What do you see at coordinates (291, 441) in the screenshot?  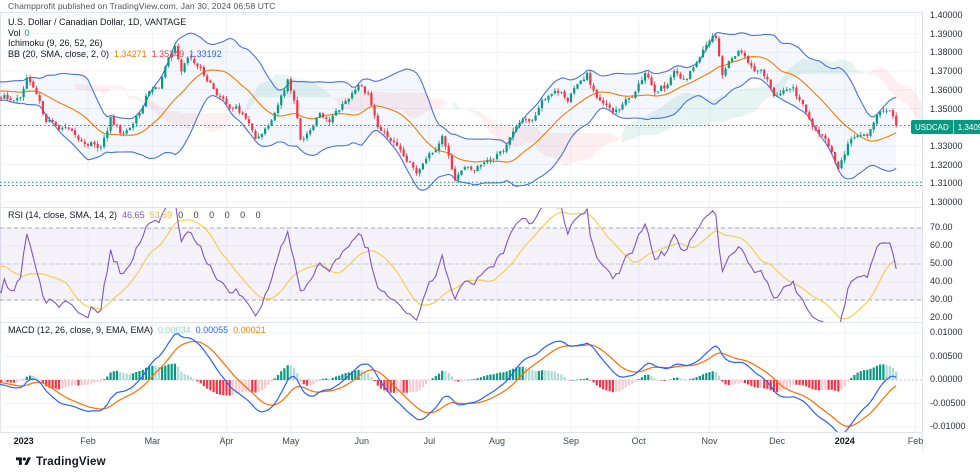 I see `time-tick-label: May` at bounding box center [291, 441].